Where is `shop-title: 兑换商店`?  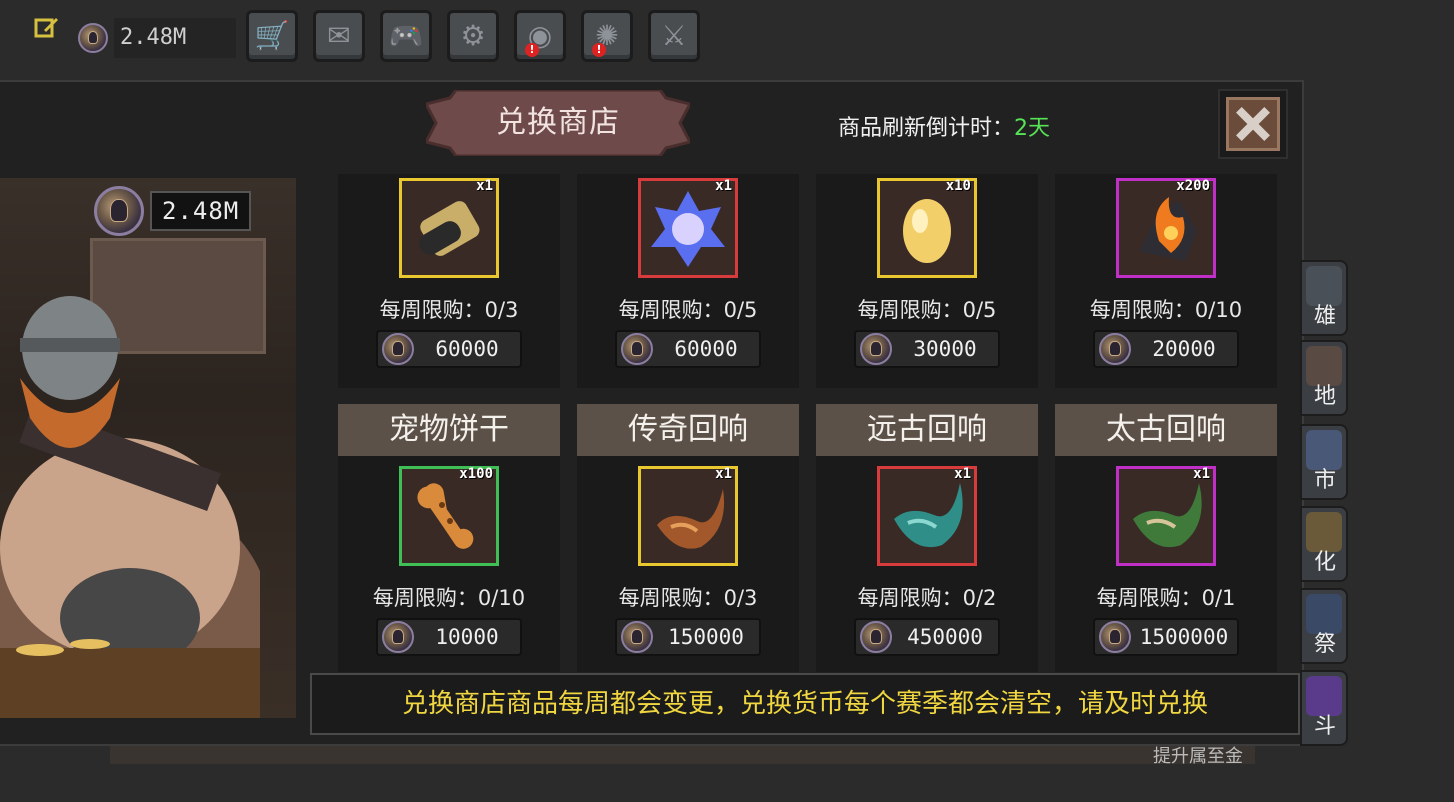
shop-title: 兑换商店 is located at coordinates (558, 122).